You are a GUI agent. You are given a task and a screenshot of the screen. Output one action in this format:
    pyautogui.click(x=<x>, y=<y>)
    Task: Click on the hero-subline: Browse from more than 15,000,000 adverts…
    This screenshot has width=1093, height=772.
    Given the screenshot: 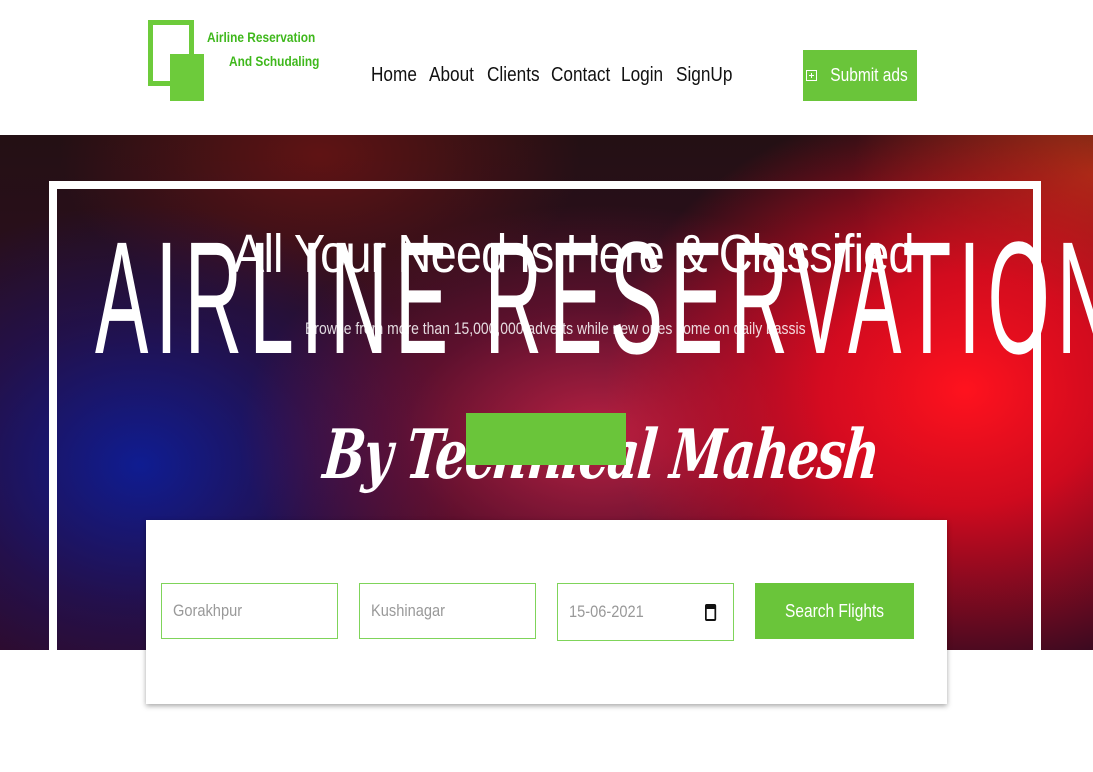 What is the action you would take?
    pyautogui.click(x=555, y=328)
    